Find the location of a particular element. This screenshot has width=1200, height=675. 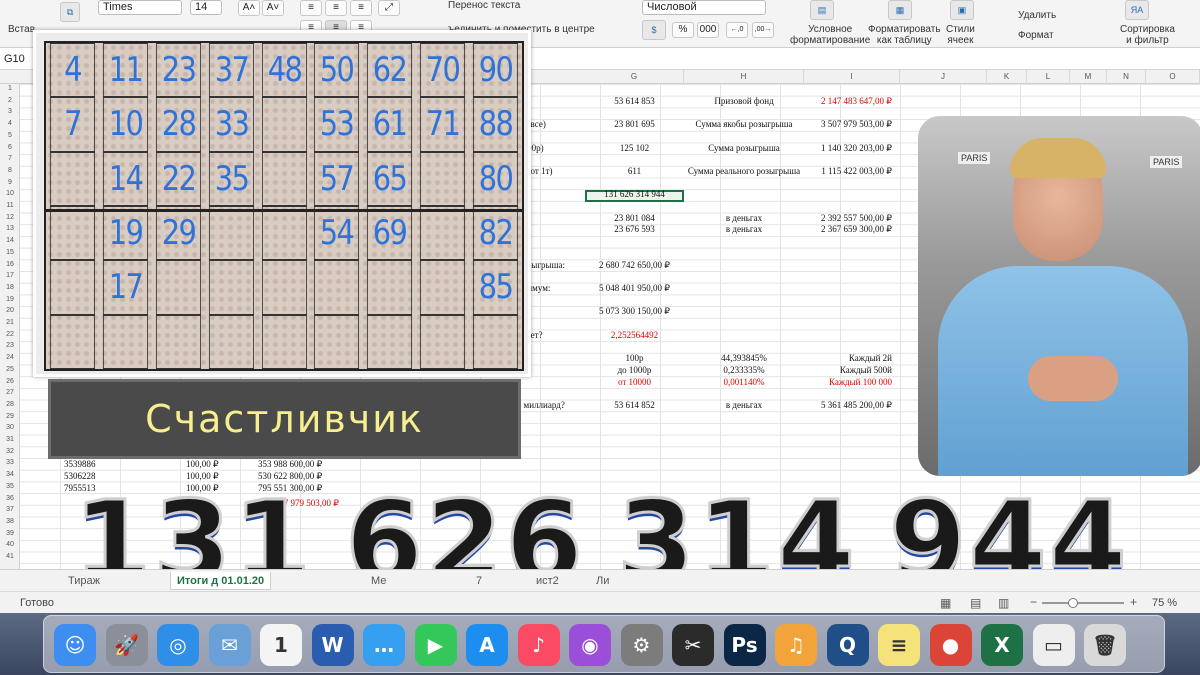

row-number: 19 is located at coordinates (10, 299).